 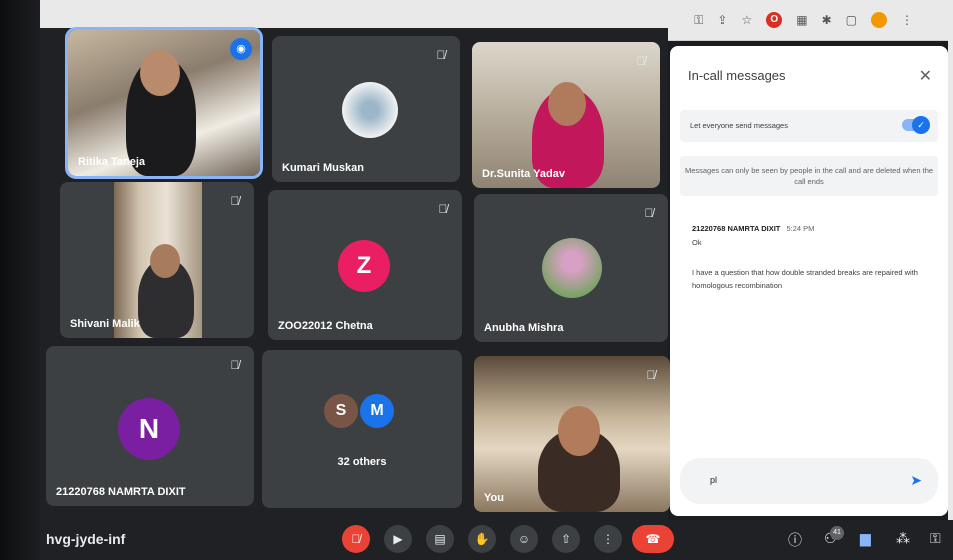 I want to click on letter-avatar: Z, so click(x=364, y=266).